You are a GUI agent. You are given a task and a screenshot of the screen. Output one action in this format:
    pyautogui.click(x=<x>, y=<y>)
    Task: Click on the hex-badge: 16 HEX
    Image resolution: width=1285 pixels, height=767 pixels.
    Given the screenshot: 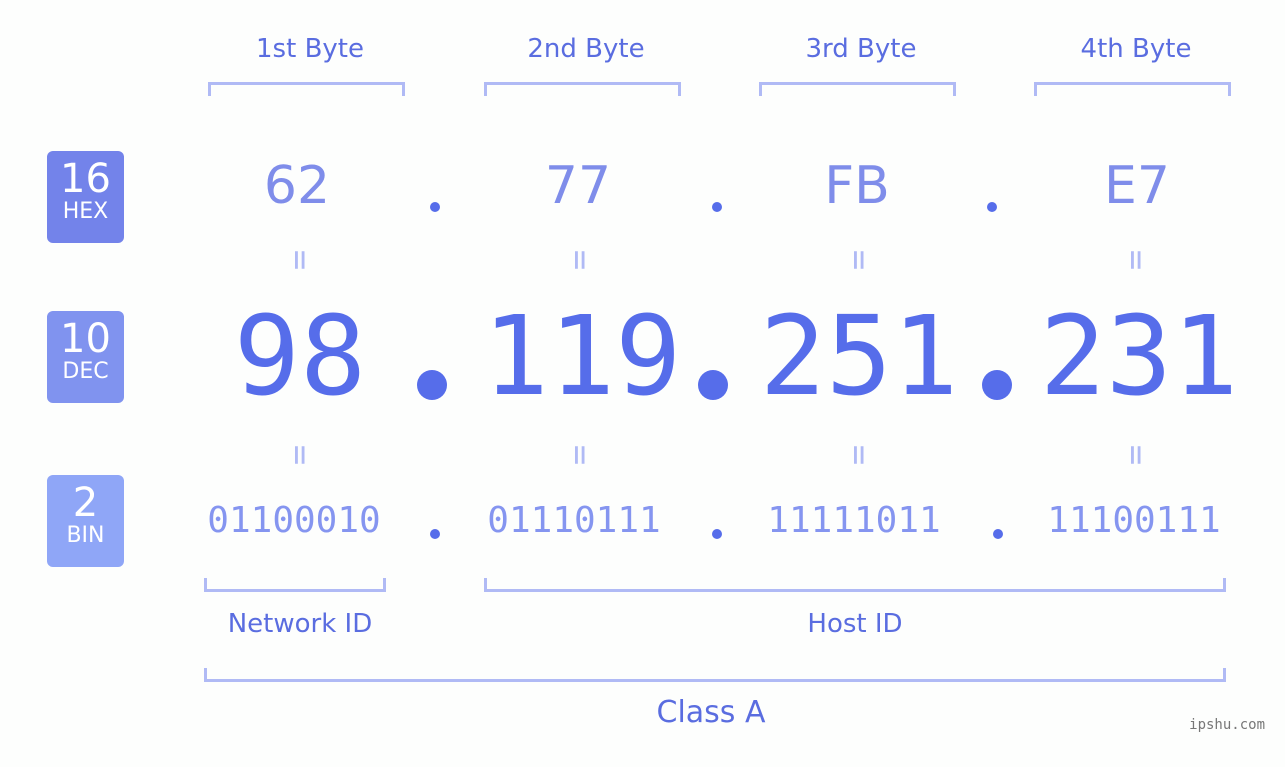 What is the action you would take?
    pyautogui.click(x=85, y=197)
    